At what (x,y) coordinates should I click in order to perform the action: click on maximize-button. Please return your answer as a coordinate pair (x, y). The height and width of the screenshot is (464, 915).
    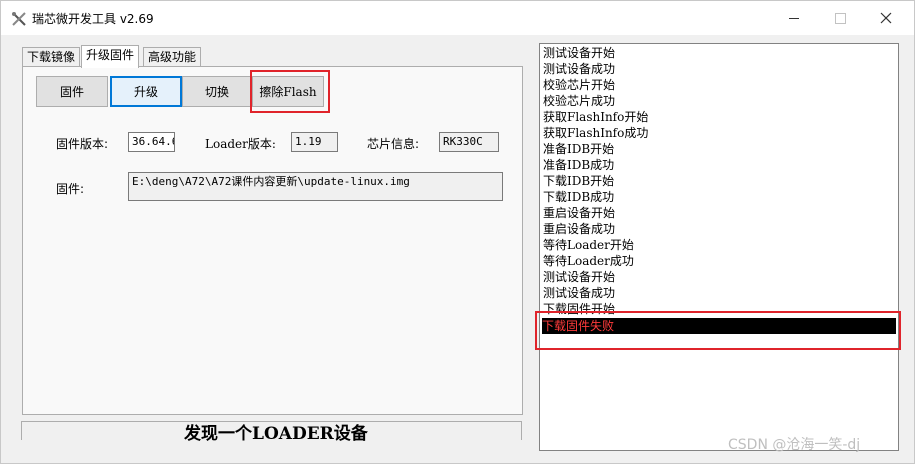
    Looking at the image, I should click on (840, 18).